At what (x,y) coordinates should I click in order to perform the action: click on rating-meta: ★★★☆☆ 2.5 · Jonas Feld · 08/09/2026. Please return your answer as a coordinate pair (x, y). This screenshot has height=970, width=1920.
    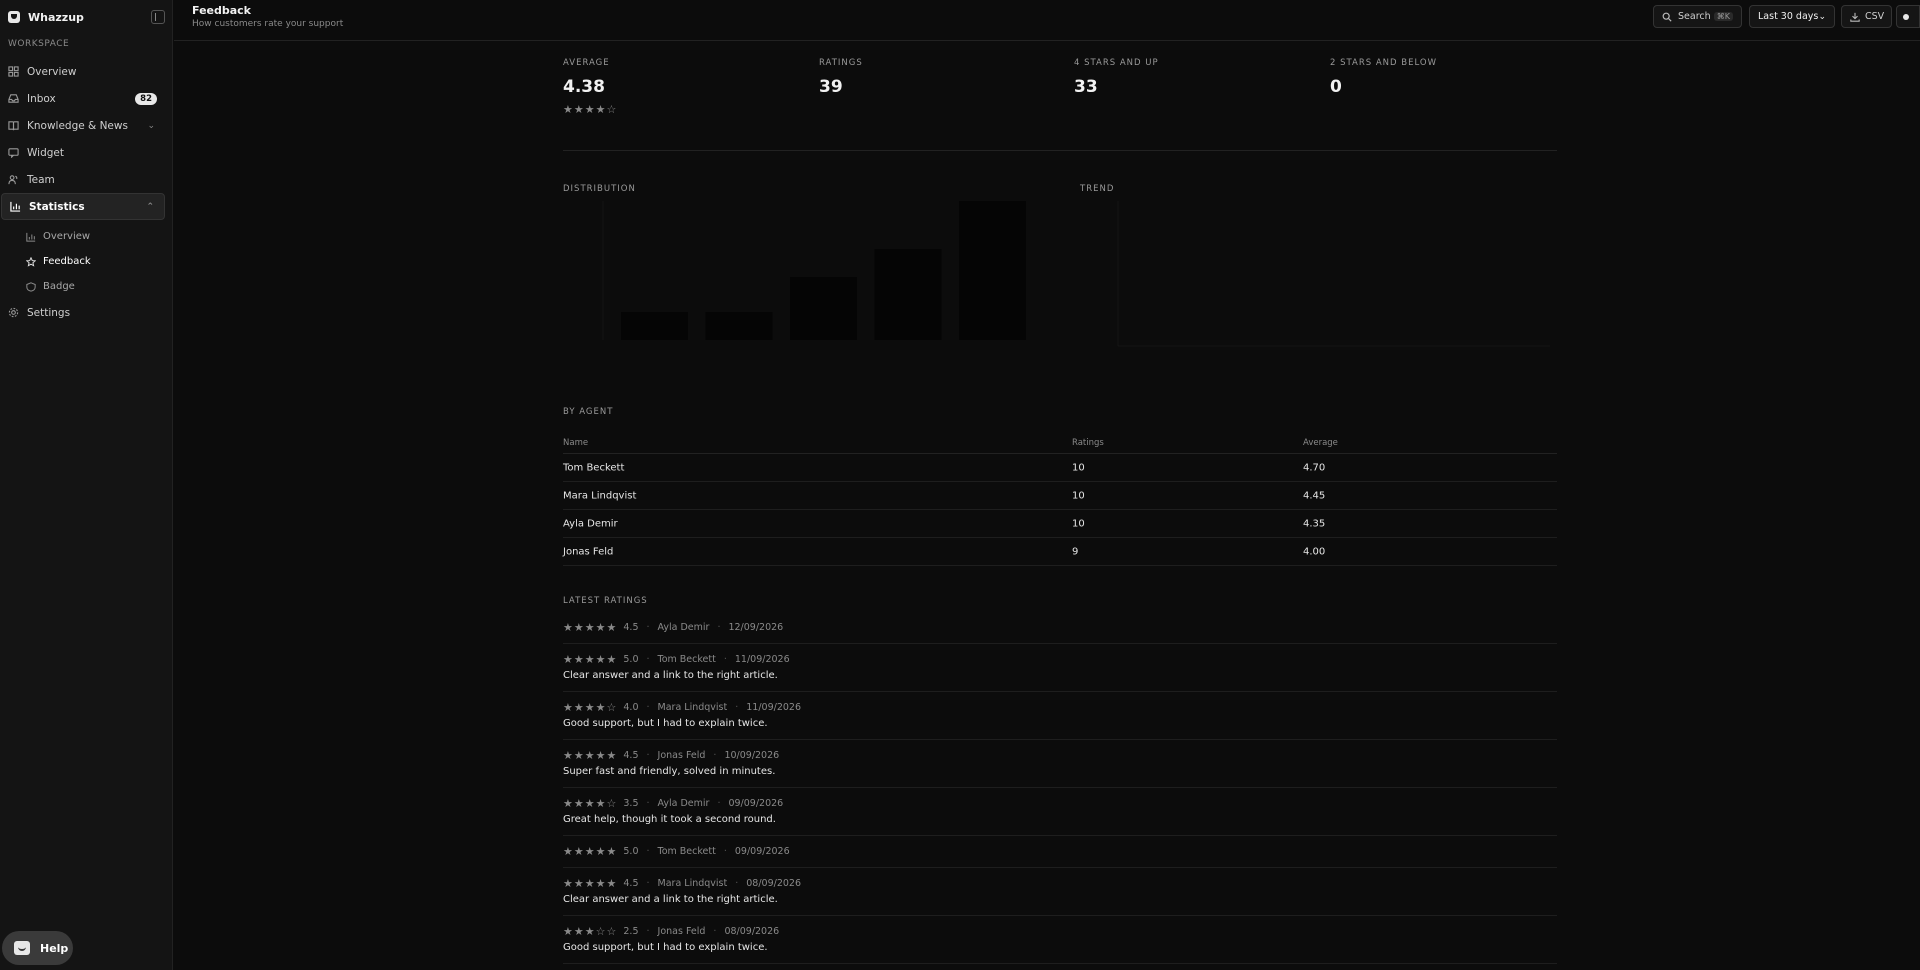
    Looking at the image, I should click on (1060, 931).